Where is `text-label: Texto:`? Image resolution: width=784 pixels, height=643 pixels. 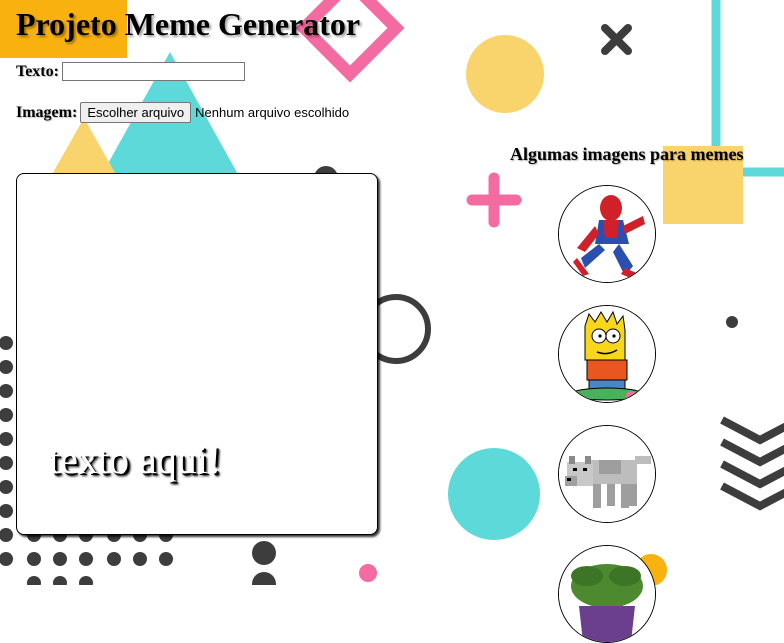 text-label: Texto: is located at coordinates (37, 71).